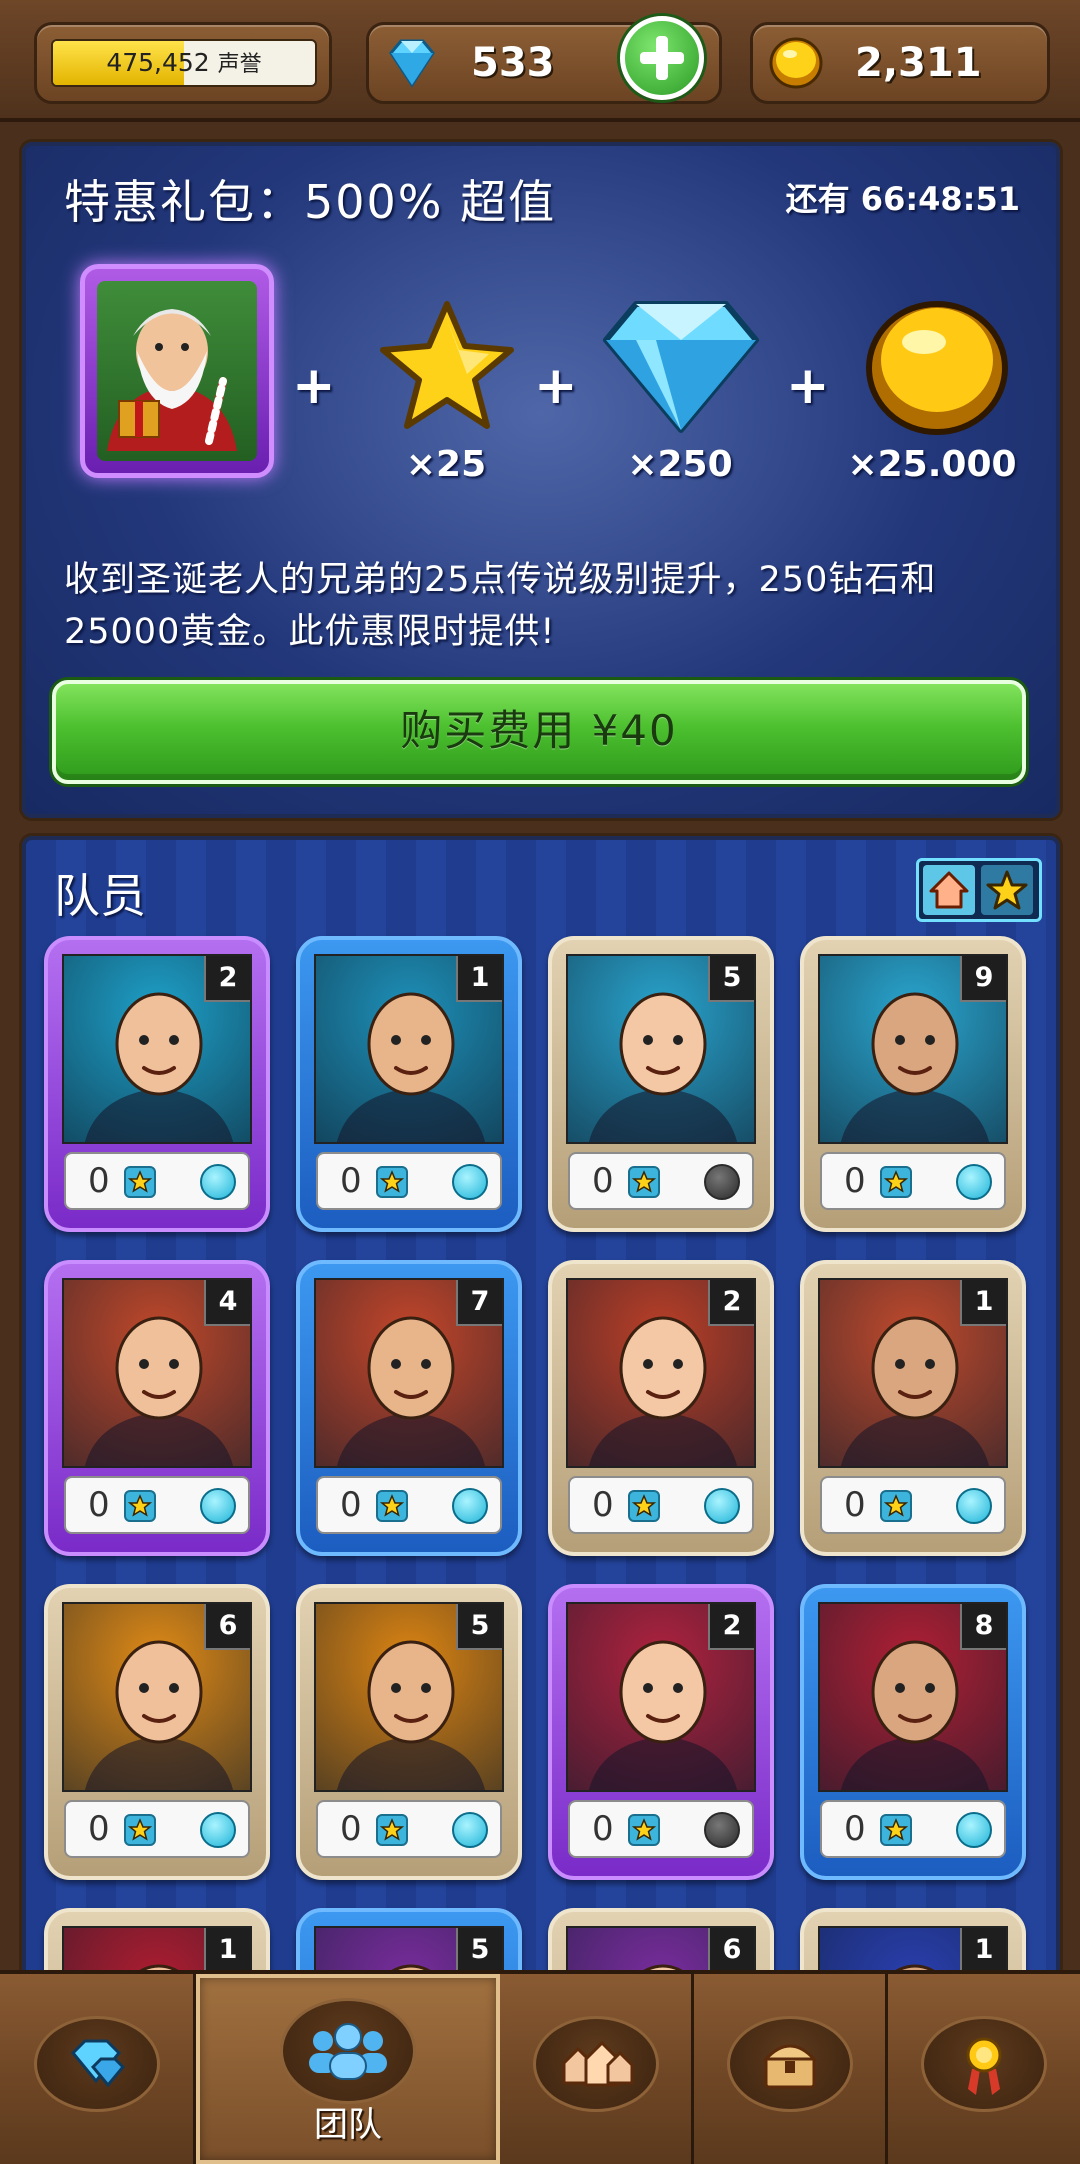  I want to click on team-member-card: 40, so click(157, 1408).